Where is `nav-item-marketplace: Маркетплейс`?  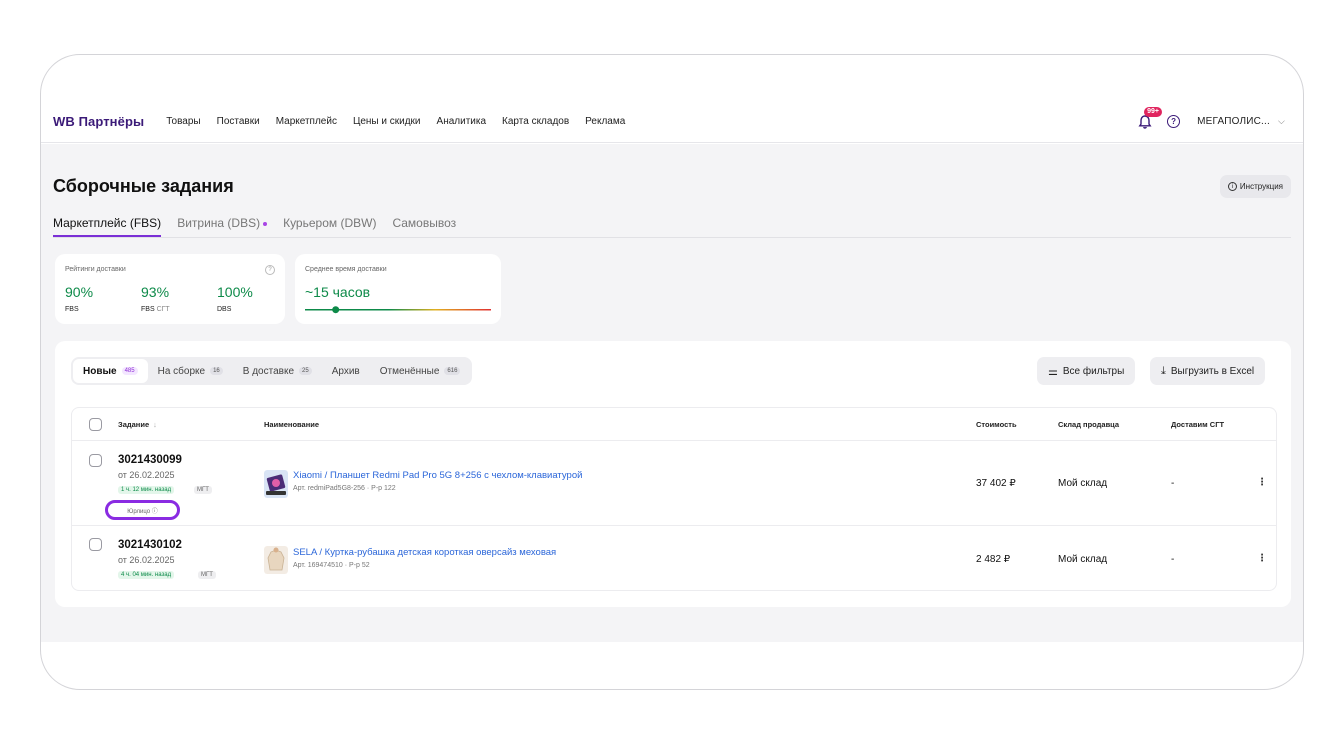 nav-item-marketplace: Маркетплейс is located at coordinates (306, 121).